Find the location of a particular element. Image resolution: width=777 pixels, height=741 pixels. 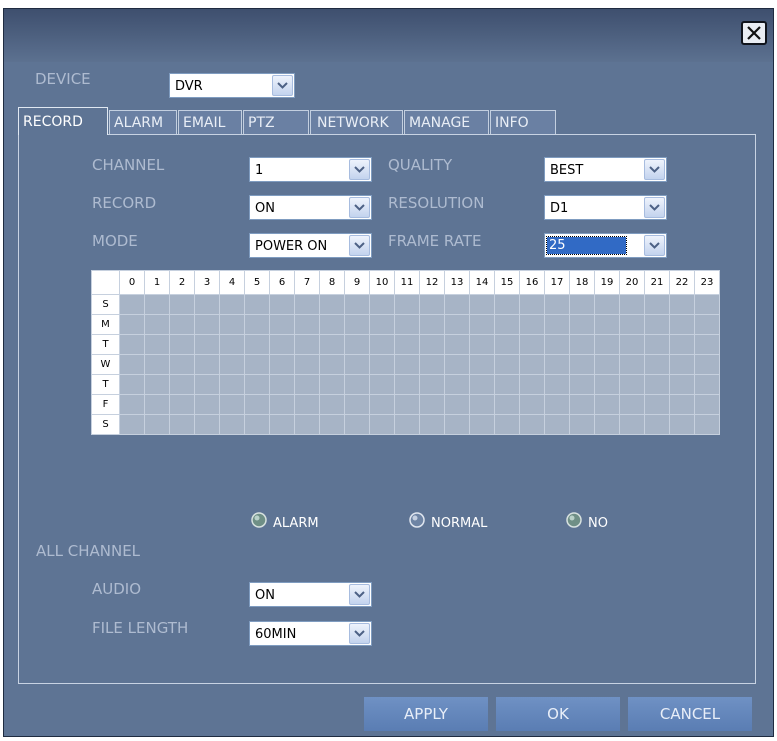

record-select: ON is located at coordinates (310, 207).